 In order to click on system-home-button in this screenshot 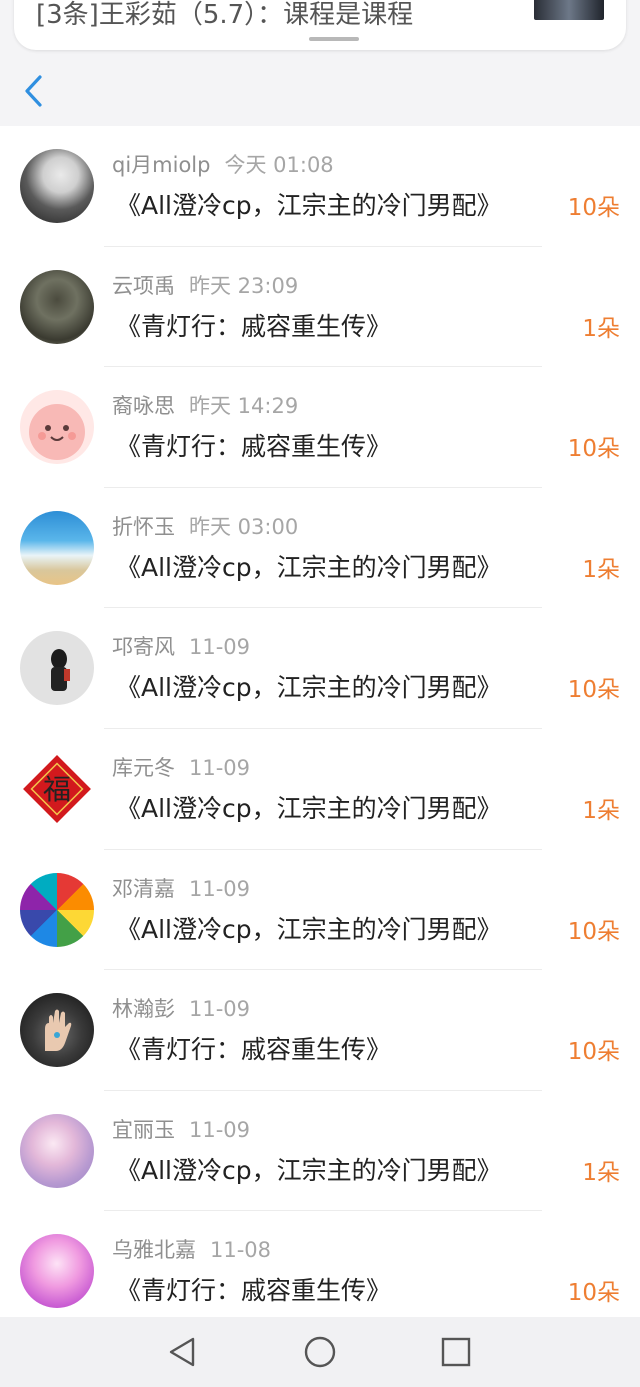, I will do `click(320, 1352)`.